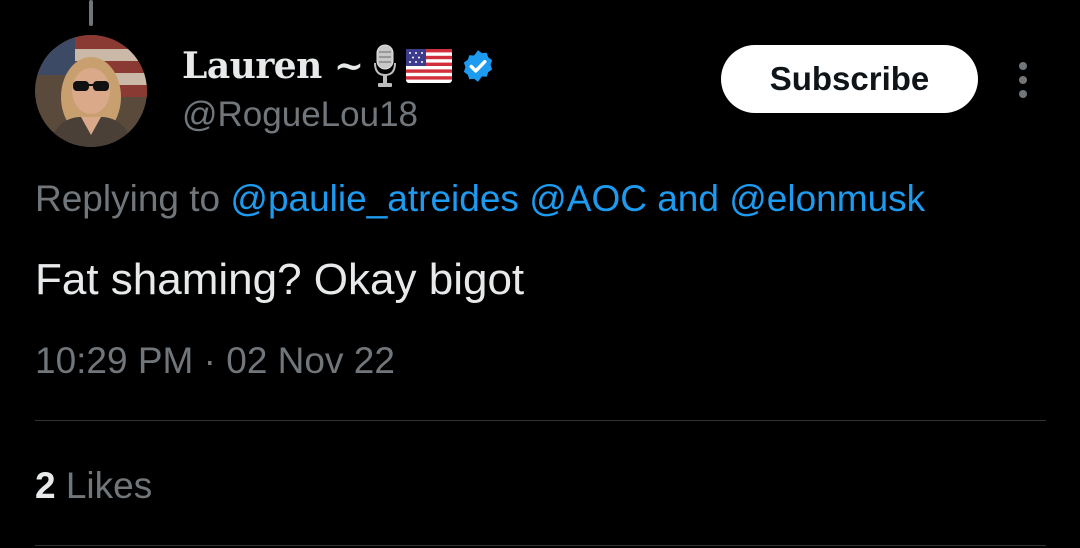 The image size is (1080, 548). Describe the element at coordinates (849, 79) in the screenshot. I see `subscribe-button: Subscribe` at that location.